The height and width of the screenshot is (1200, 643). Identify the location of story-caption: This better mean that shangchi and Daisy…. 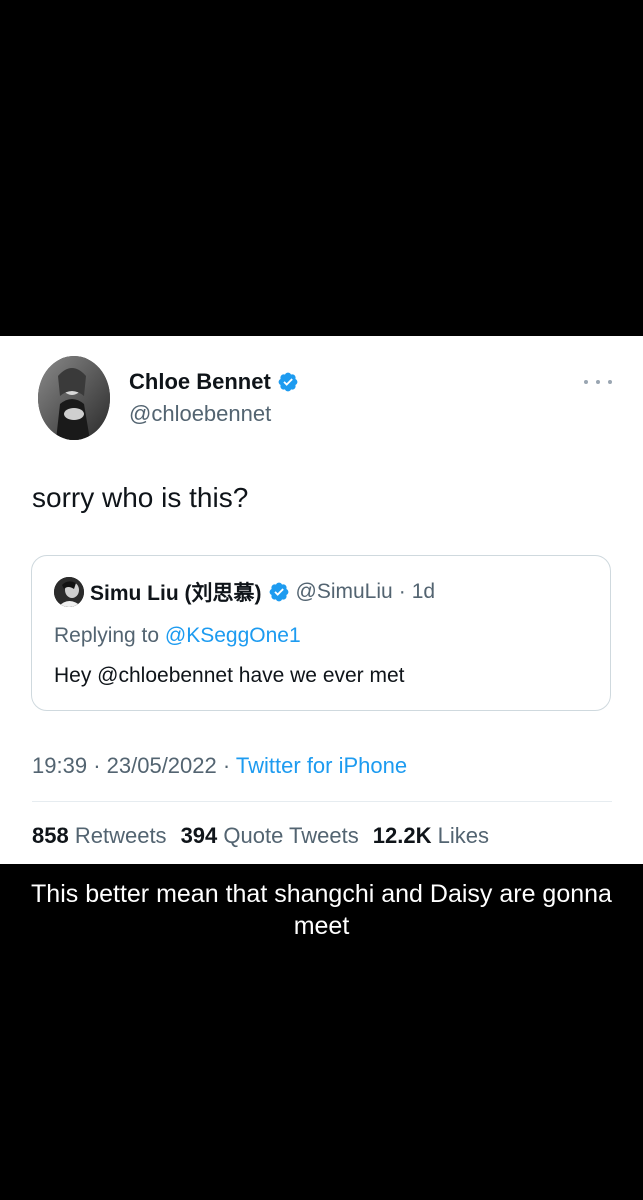
(321, 910).